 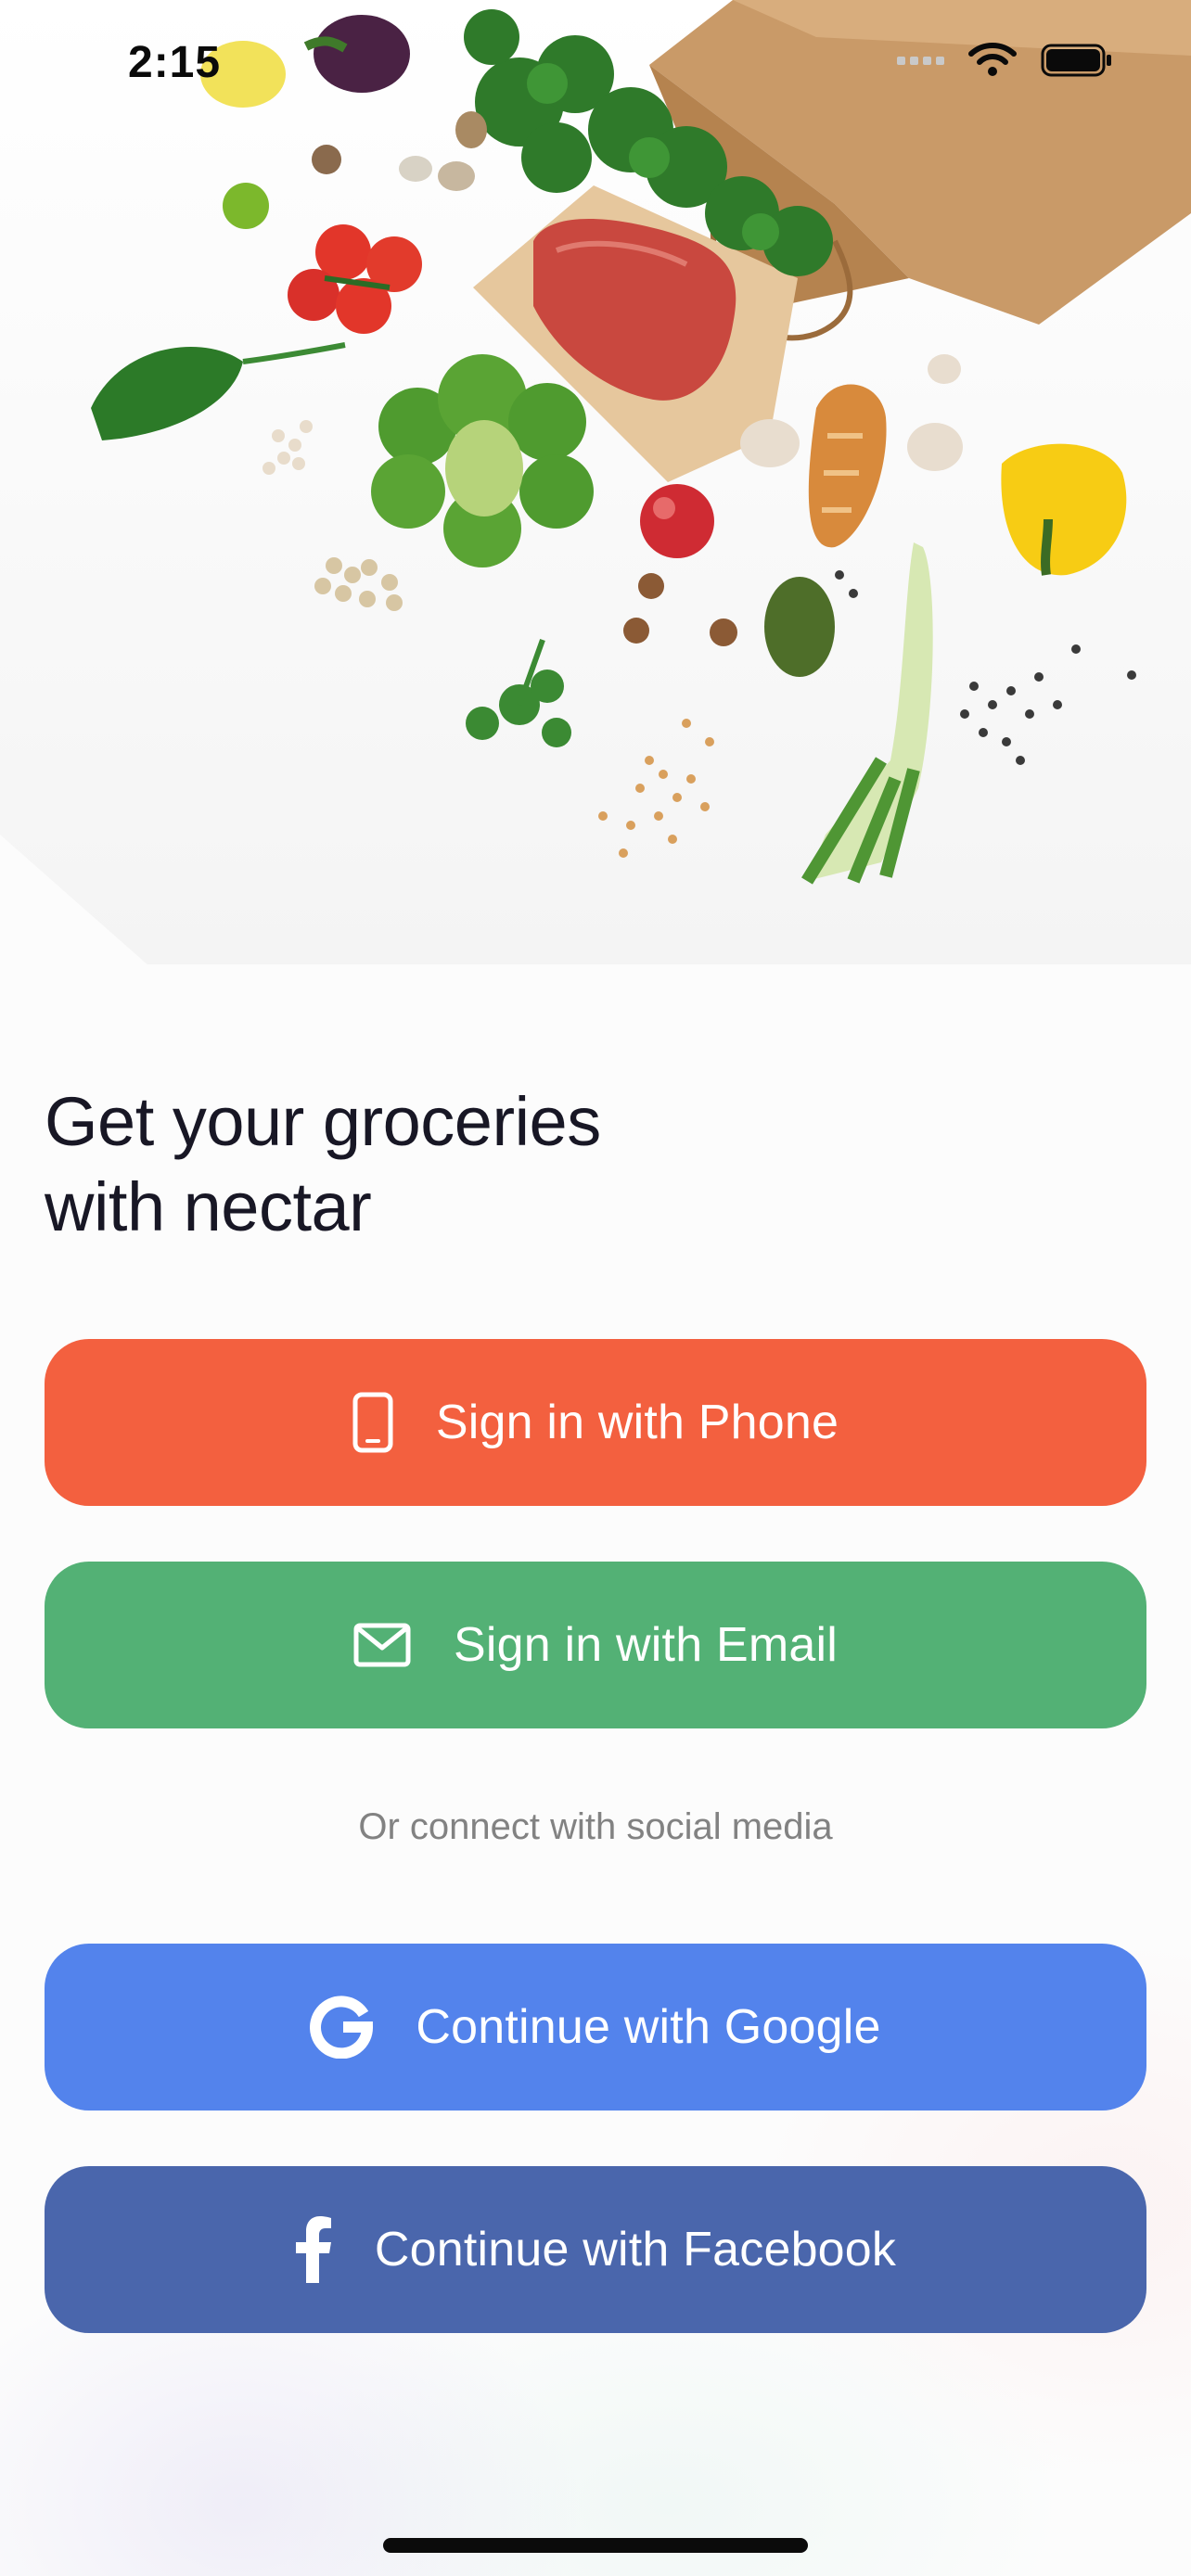 I want to click on wifi-icon, so click(x=992, y=59).